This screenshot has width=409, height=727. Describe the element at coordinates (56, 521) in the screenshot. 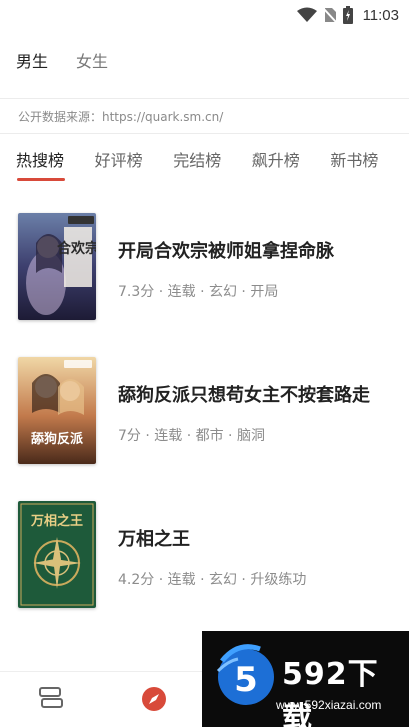

I see `cover-title-text: 万相之王` at that location.